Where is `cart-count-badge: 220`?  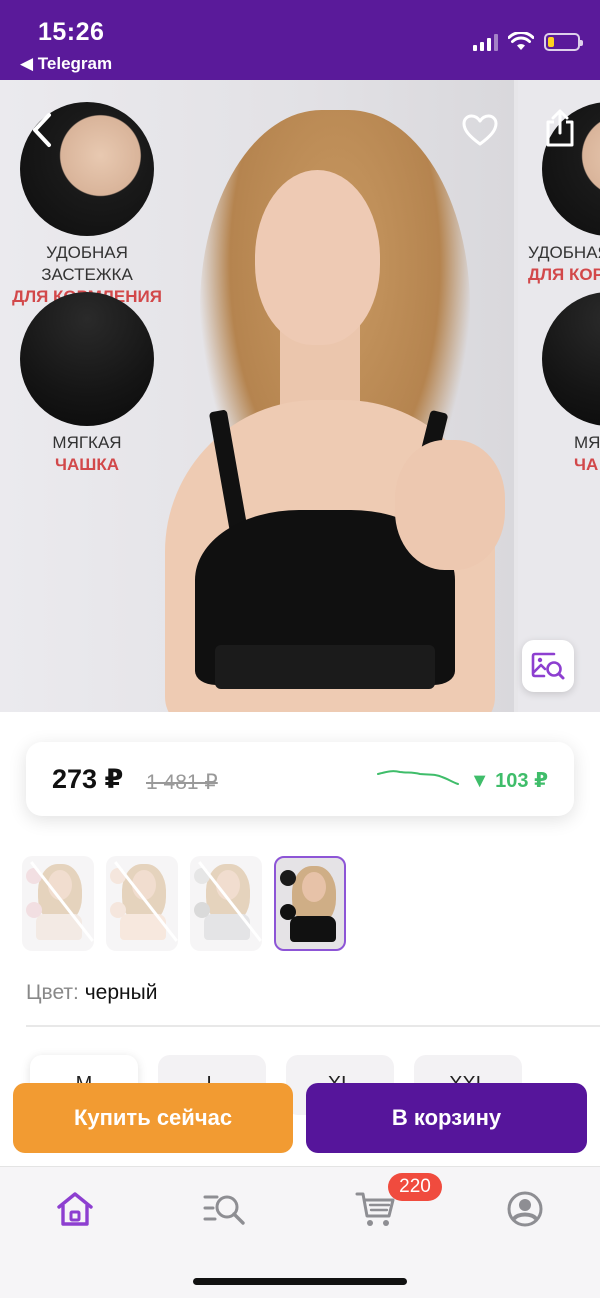
cart-count-badge: 220 is located at coordinates (415, 1187).